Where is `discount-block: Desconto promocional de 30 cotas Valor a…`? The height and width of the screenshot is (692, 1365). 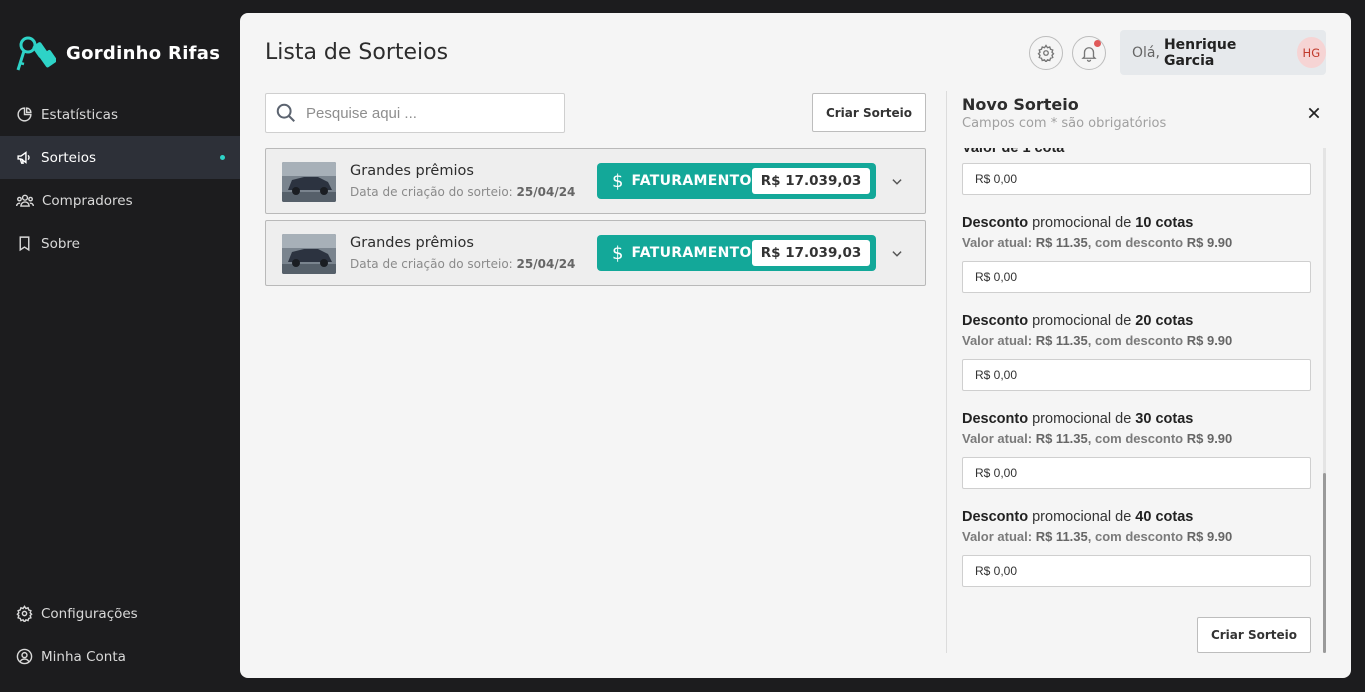 discount-block: Desconto promocional de 30 cotas Valor a… is located at coordinates (1097, 428).